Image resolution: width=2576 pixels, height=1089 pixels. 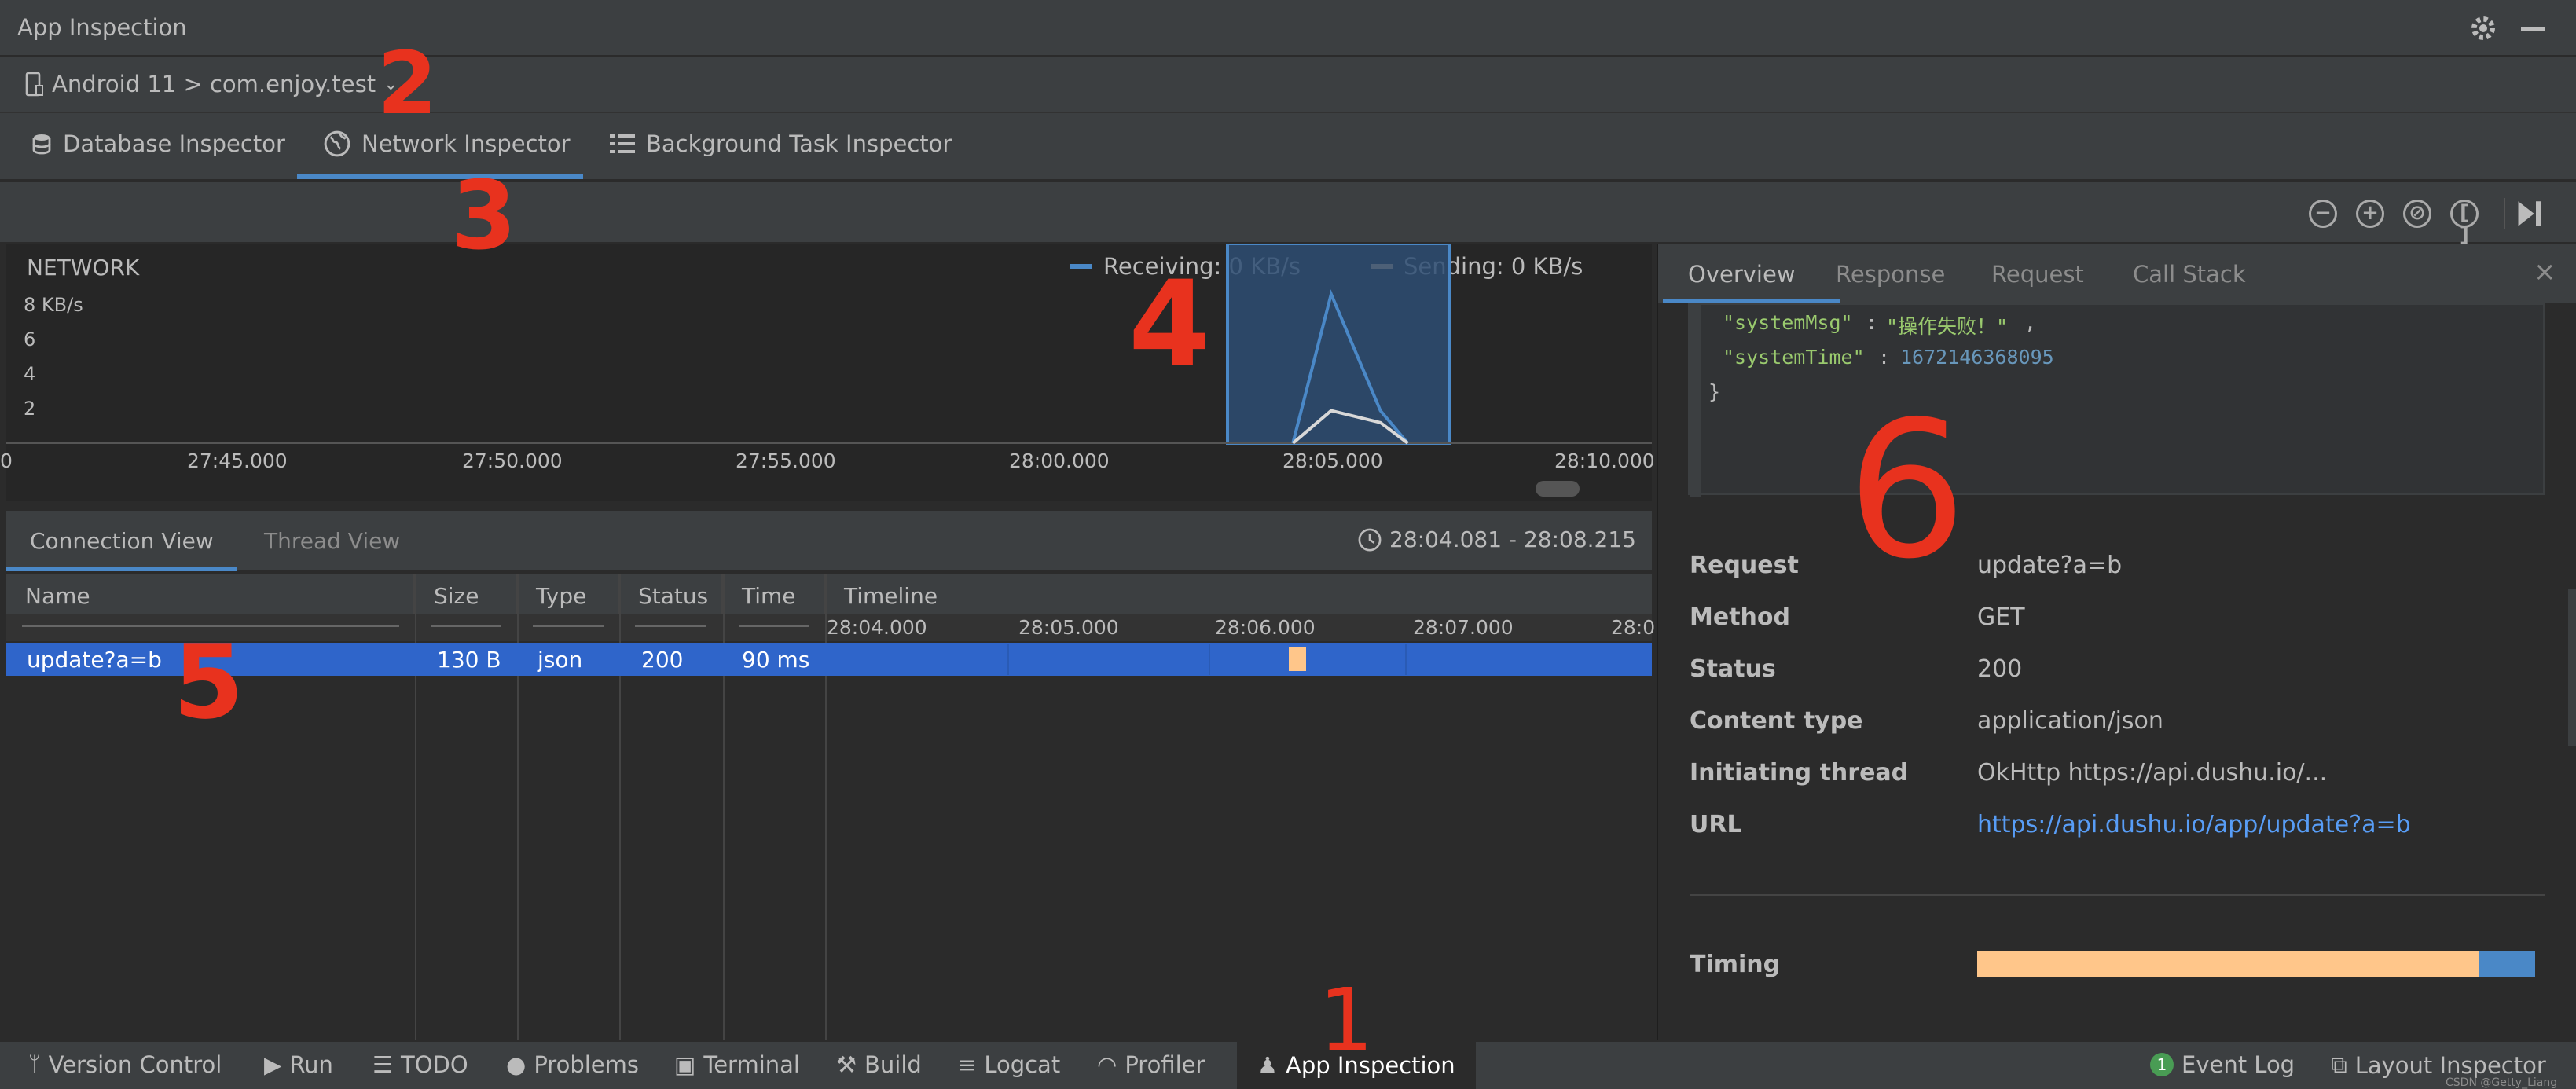 What do you see at coordinates (2256, 964) in the screenshot?
I see `timing-bar` at bounding box center [2256, 964].